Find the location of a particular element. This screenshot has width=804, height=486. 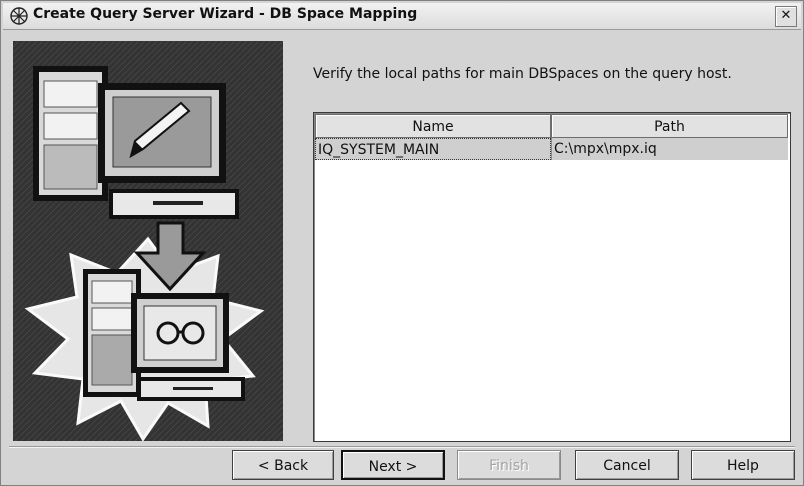

dbspace-name-cell: IQ_SYSTEM_MAIN is located at coordinates (433, 149).